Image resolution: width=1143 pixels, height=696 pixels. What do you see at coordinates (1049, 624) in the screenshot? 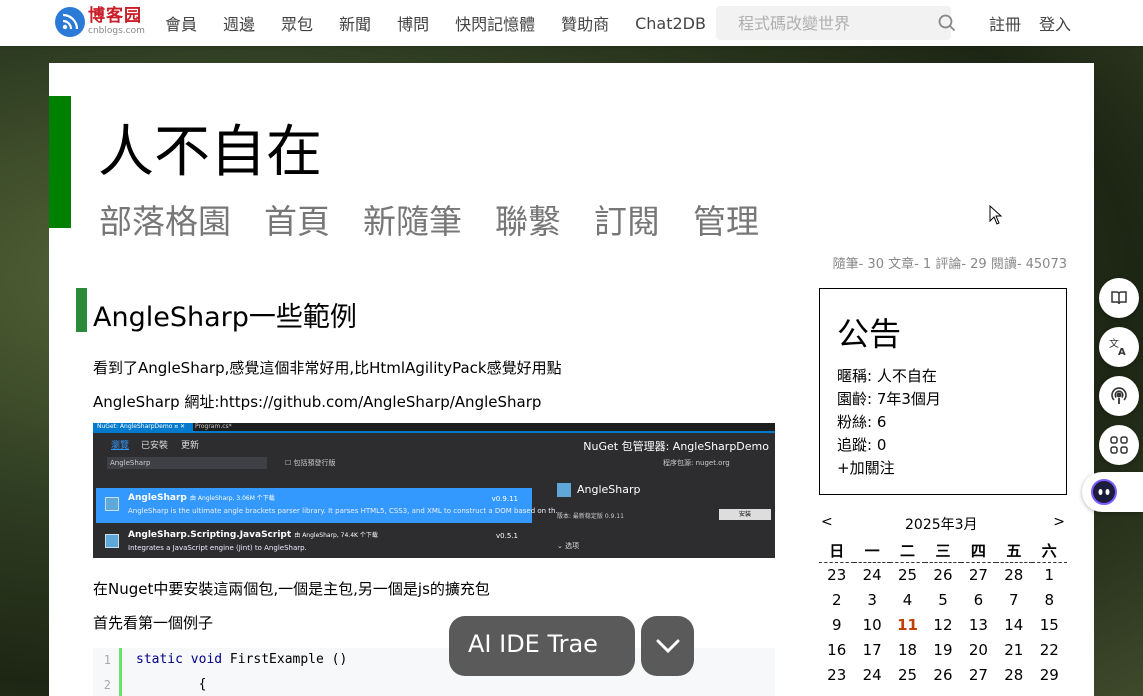
I see `calendar-day: 15` at bounding box center [1049, 624].